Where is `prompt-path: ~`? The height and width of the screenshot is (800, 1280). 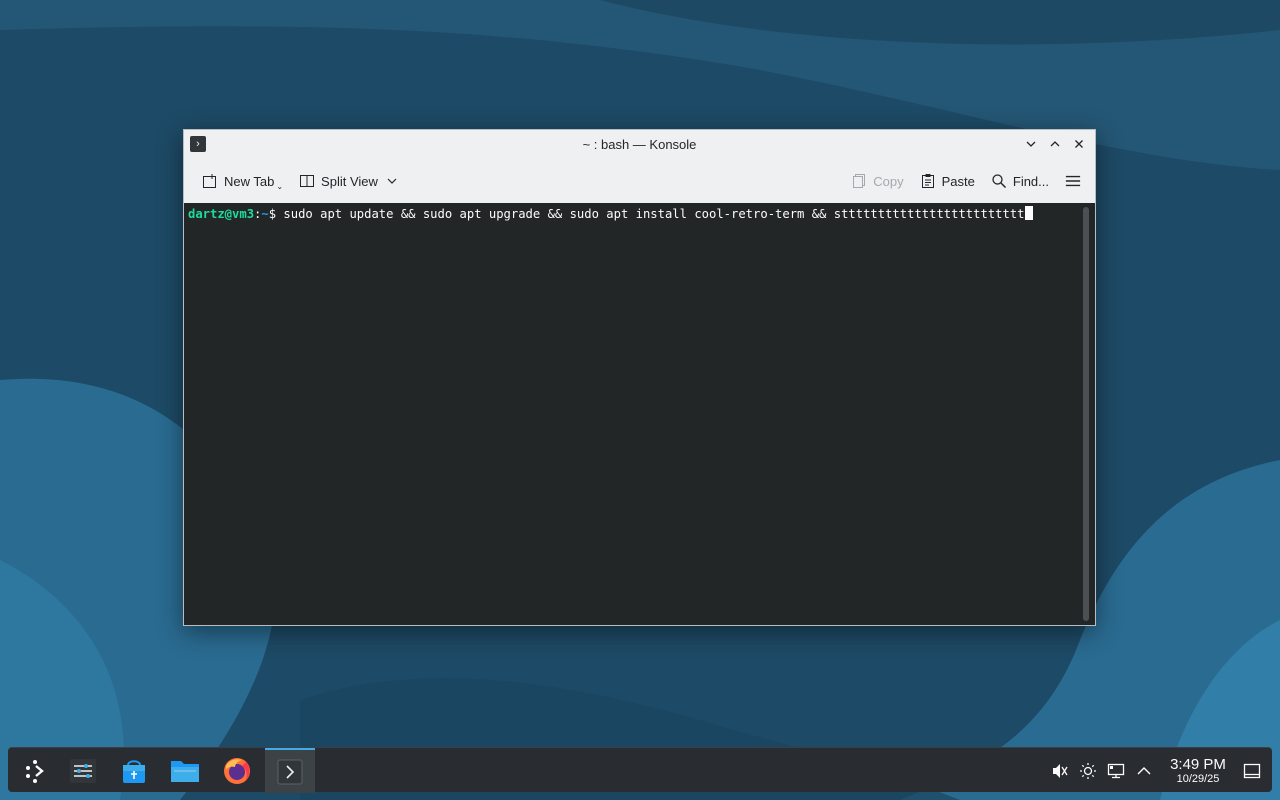
prompt-path: ~ is located at coordinates (265, 214).